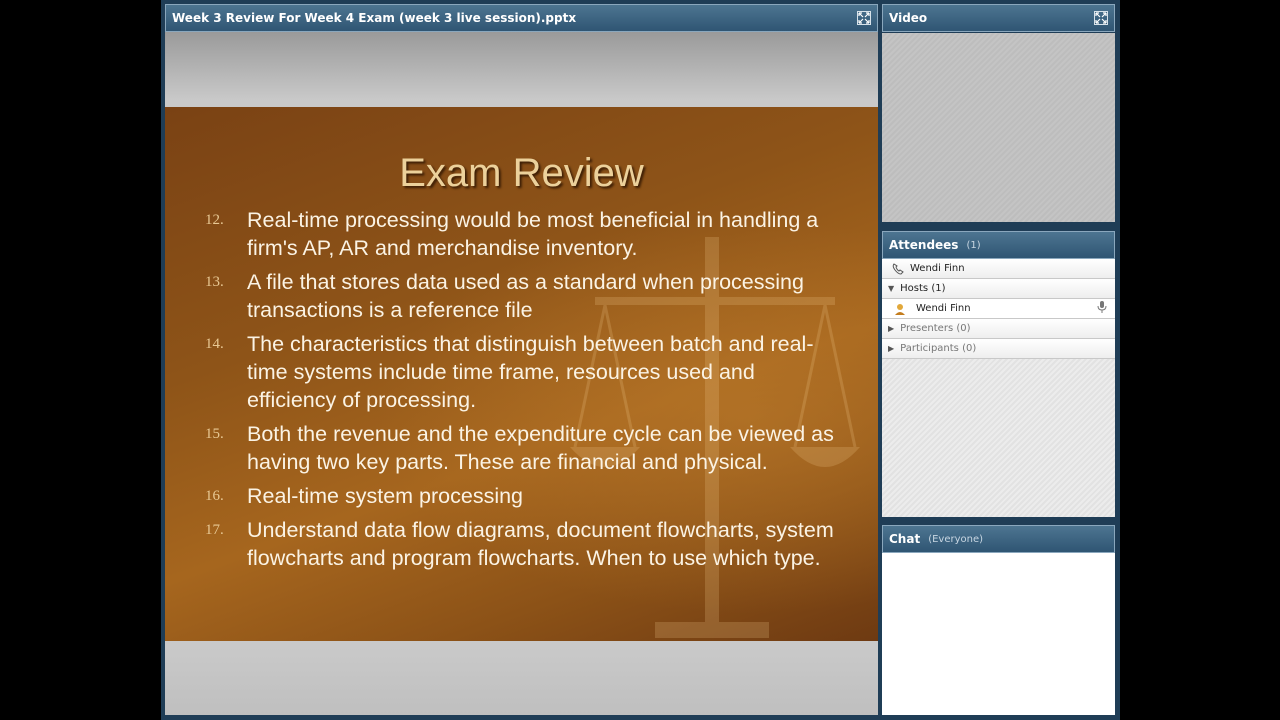 This screenshot has height=720, width=1280. What do you see at coordinates (385, 496) in the screenshot?
I see `item-text: Real-time system processing` at bounding box center [385, 496].